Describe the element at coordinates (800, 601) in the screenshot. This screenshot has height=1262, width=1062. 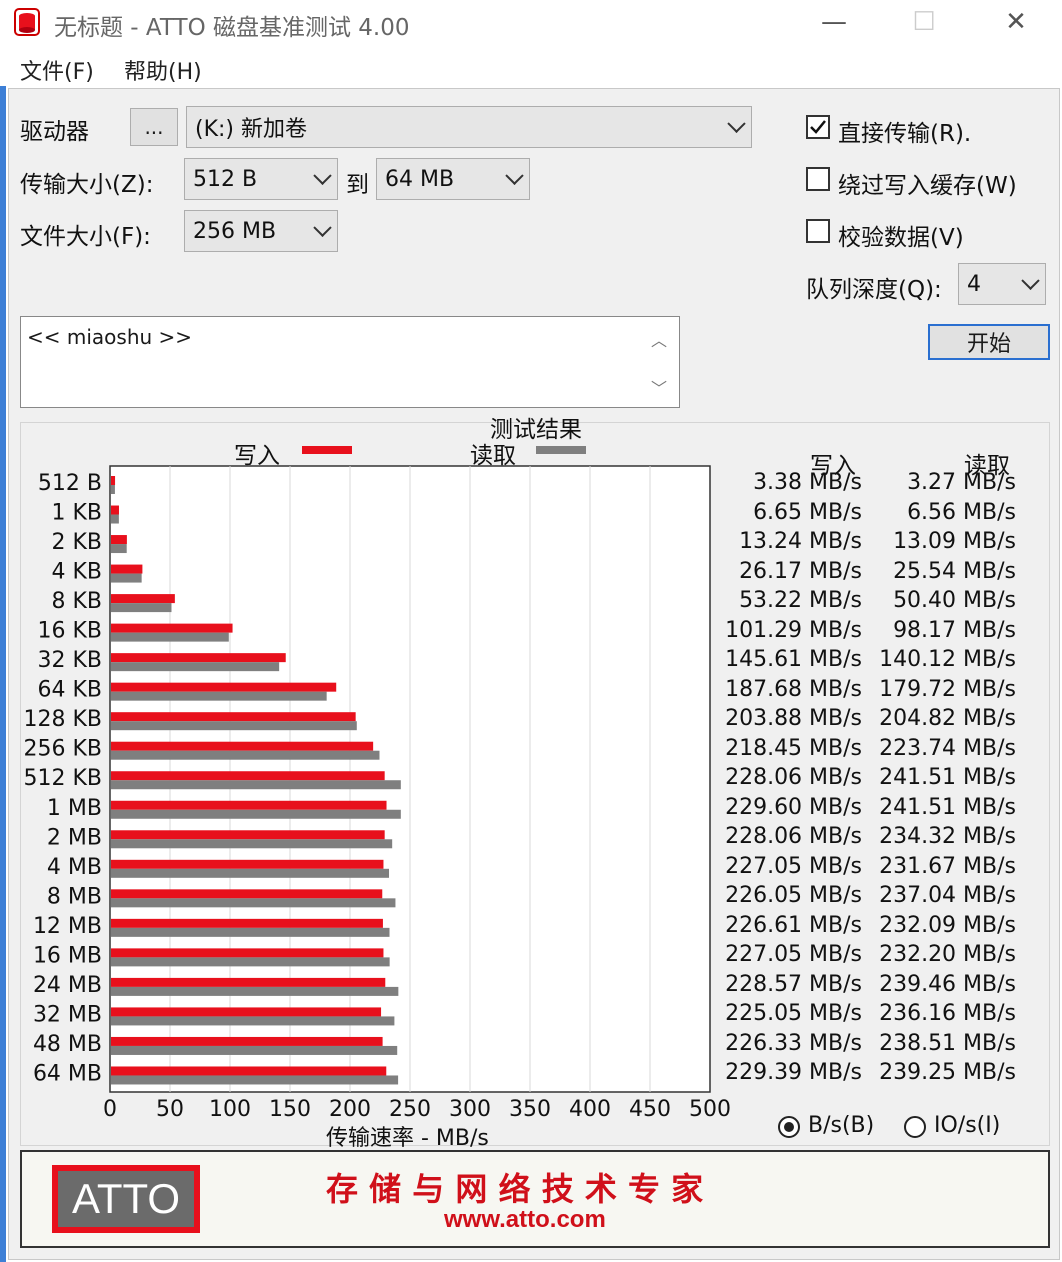
I see `write-value: 53.22 MB/s` at that location.